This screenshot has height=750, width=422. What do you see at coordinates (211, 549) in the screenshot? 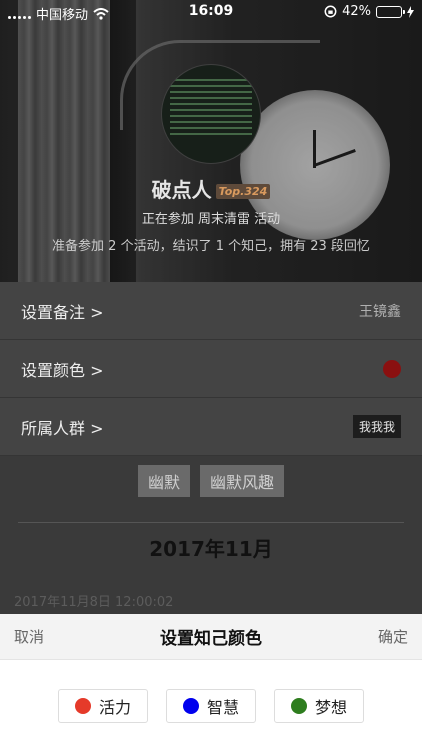
I see `month-header: 2017年11月` at bounding box center [211, 549].